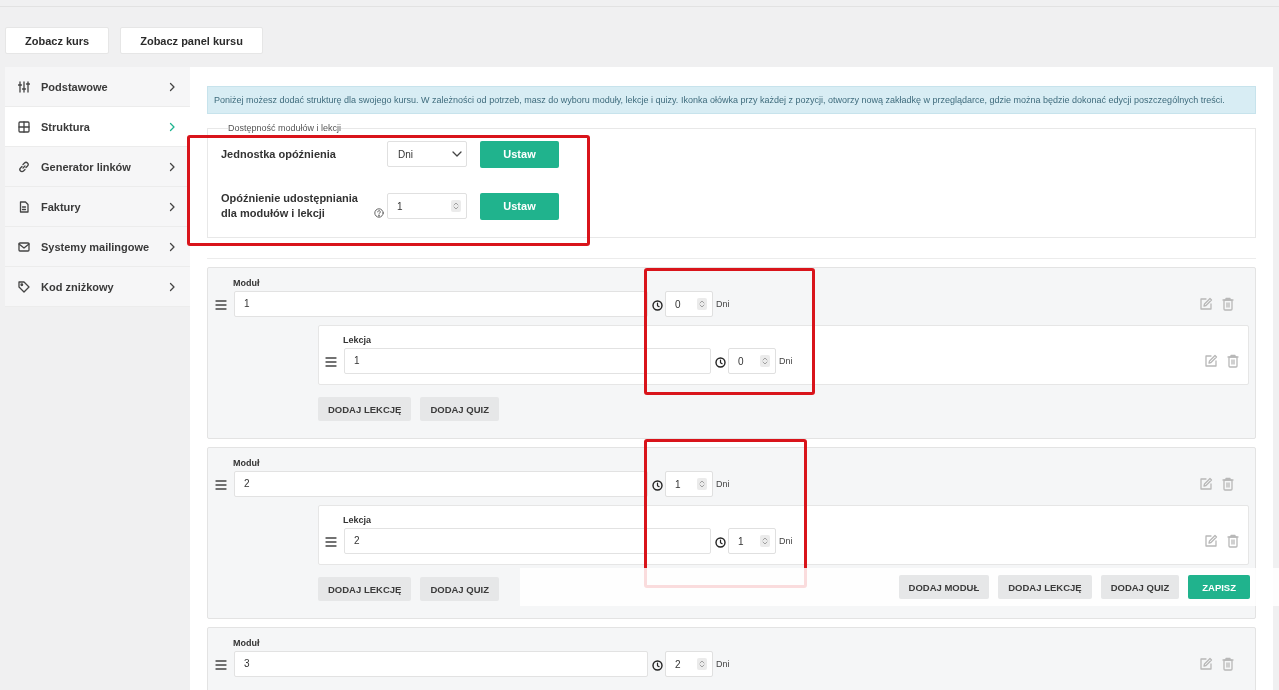 The height and width of the screenshot is (690, 1279). I want to click on view-button: Zobacz panel kursu, so click(191, 40).